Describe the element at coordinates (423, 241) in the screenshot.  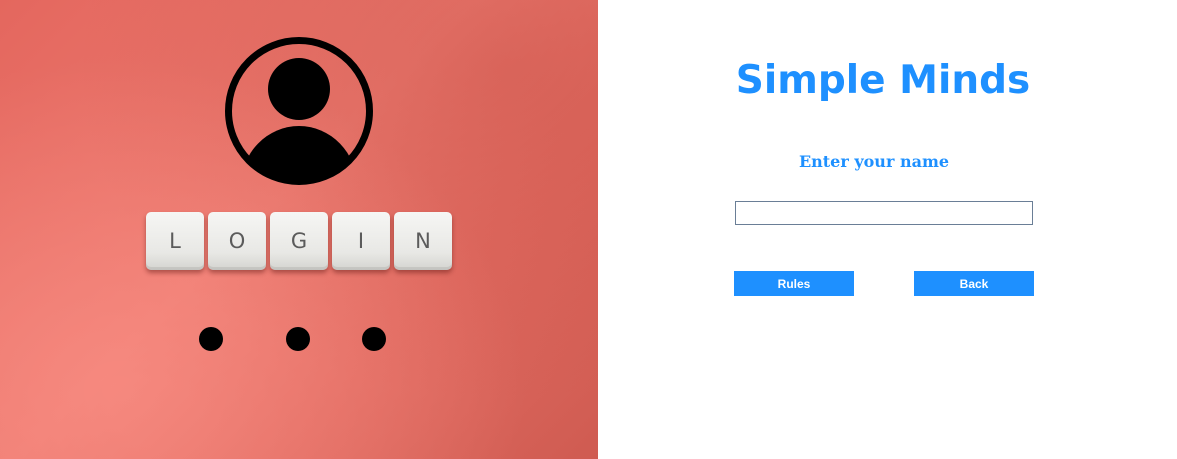
I see `key-tile: N` at that location.